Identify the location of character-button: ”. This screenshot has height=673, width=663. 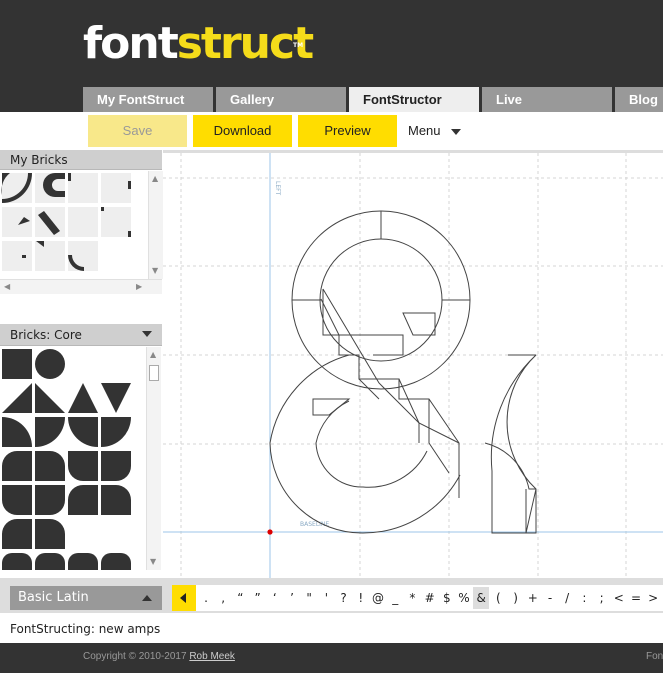
(258, 598).